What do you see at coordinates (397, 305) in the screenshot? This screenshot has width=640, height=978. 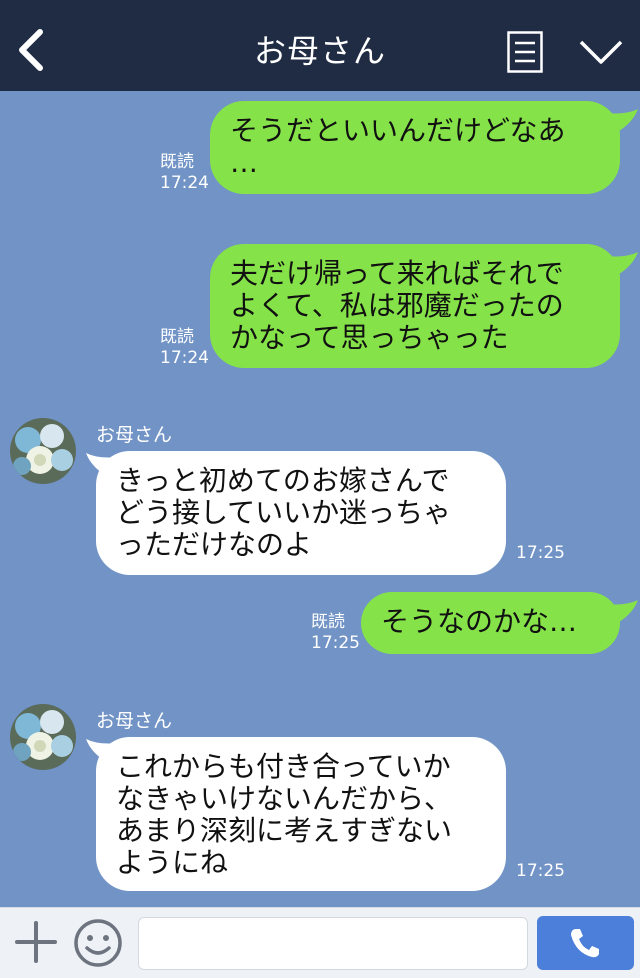 I see `message-text: 夫だけ帰って来ればそれで よくて、私は邪魔だったの かなって思っちゃった` at bounding box center [397, 305].